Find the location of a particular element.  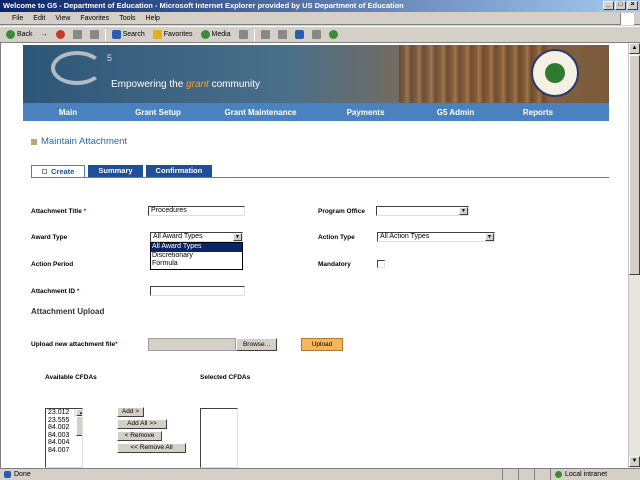

menu-favorites: Favorites is located at coordinates (94, 18).